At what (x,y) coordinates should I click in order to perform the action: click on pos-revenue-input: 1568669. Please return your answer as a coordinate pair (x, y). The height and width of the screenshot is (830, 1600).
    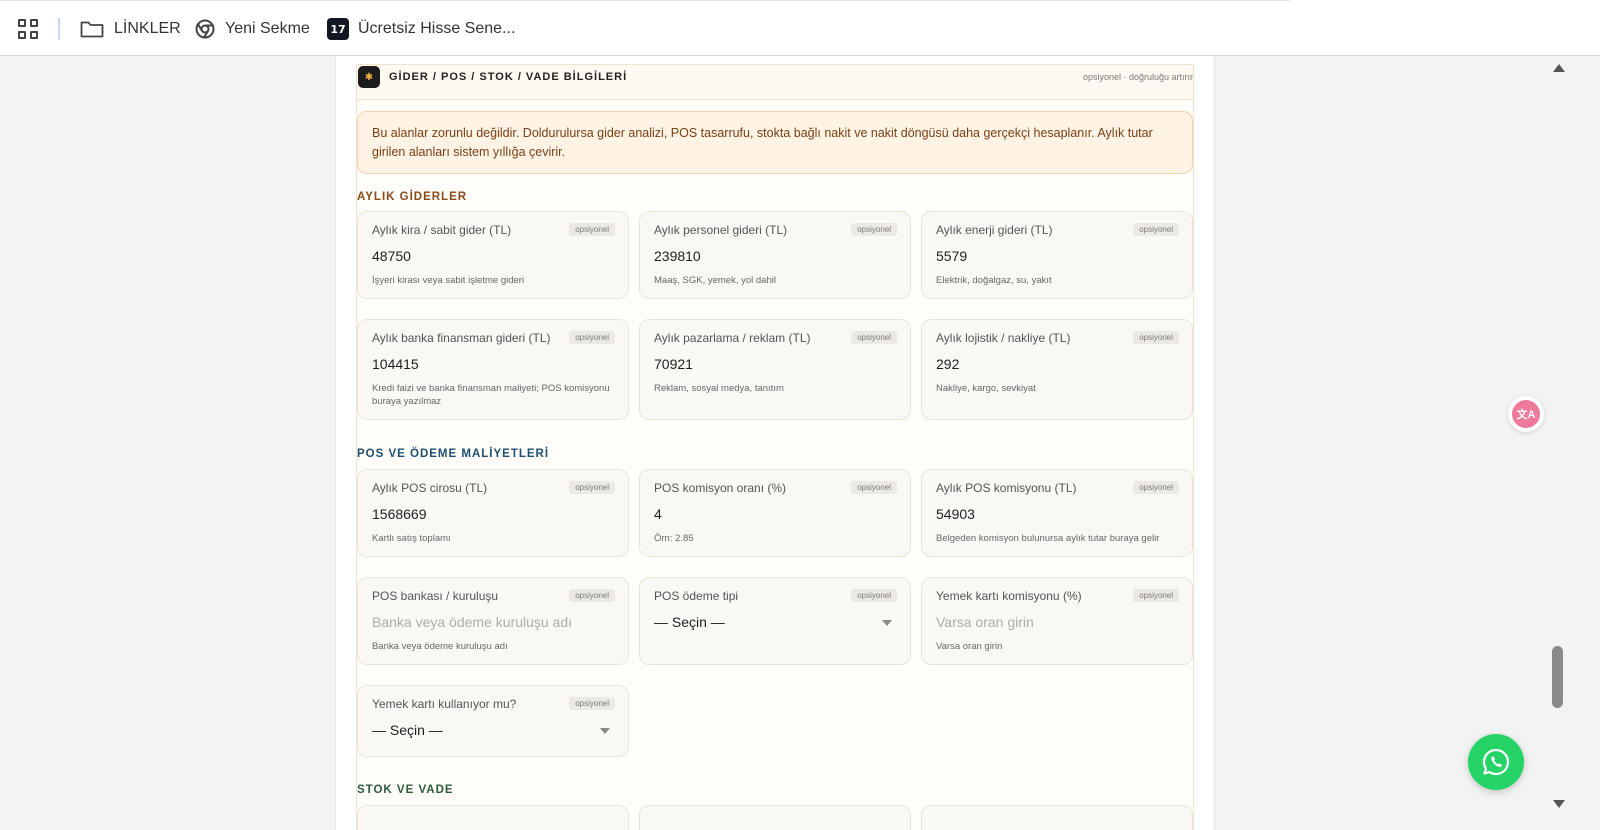
    Looking at the image, I should click on (399, 514).